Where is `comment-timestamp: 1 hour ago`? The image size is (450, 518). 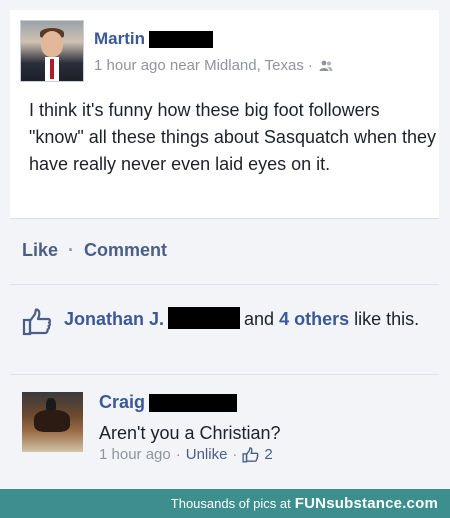 comment-timestamp: 1 hour ago is located at coordinates (135, 454).